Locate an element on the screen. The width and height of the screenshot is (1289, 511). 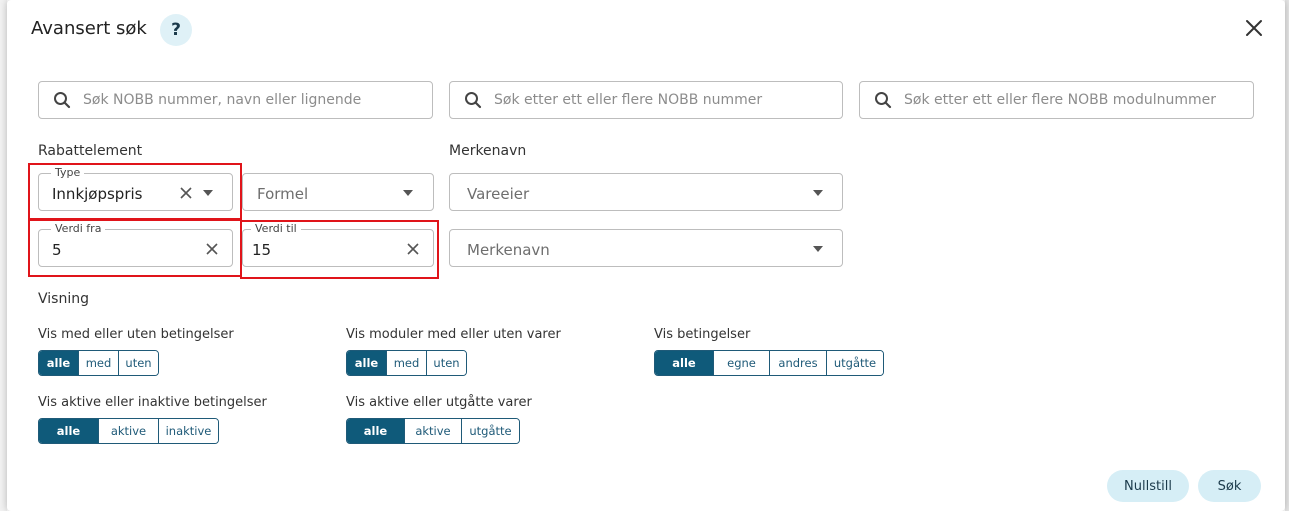
vareeier-select: Vareeier is located at coordinates (646, 192).